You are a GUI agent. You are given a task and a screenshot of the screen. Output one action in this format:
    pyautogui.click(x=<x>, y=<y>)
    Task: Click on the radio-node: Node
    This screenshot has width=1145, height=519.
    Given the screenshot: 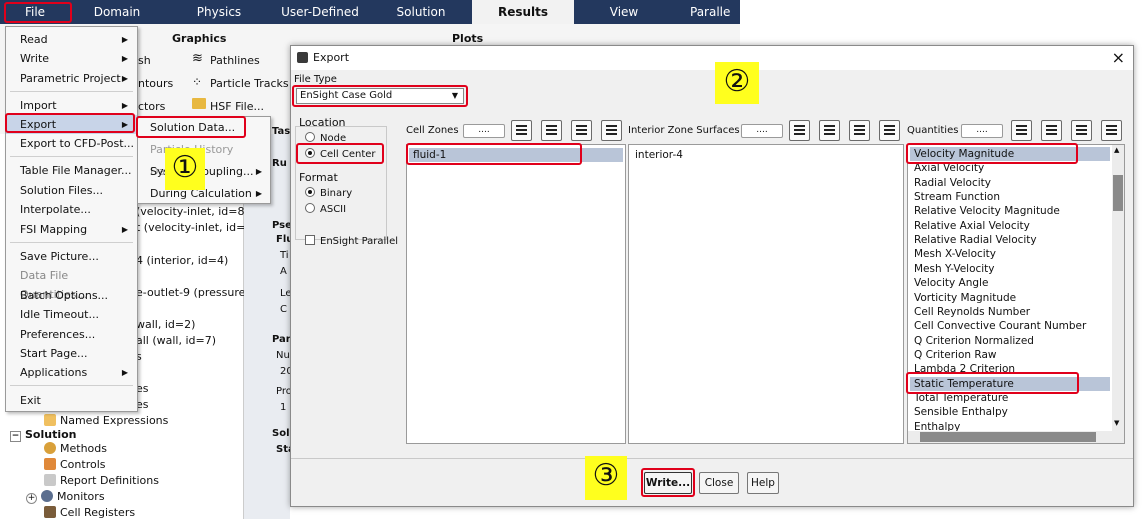 What is the action you would take?
    pyautogui.click(x=325, y=138)
    